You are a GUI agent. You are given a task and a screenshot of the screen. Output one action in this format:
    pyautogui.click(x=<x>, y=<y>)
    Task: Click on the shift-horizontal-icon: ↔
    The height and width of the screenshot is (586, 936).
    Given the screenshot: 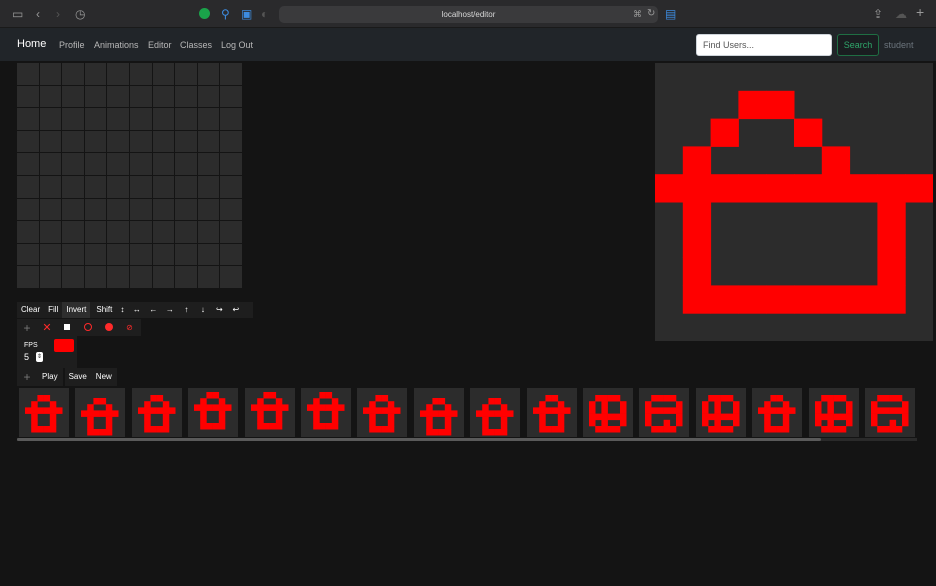 What is the action you would take?
    pyautogui.click(x=136, y=310)
    